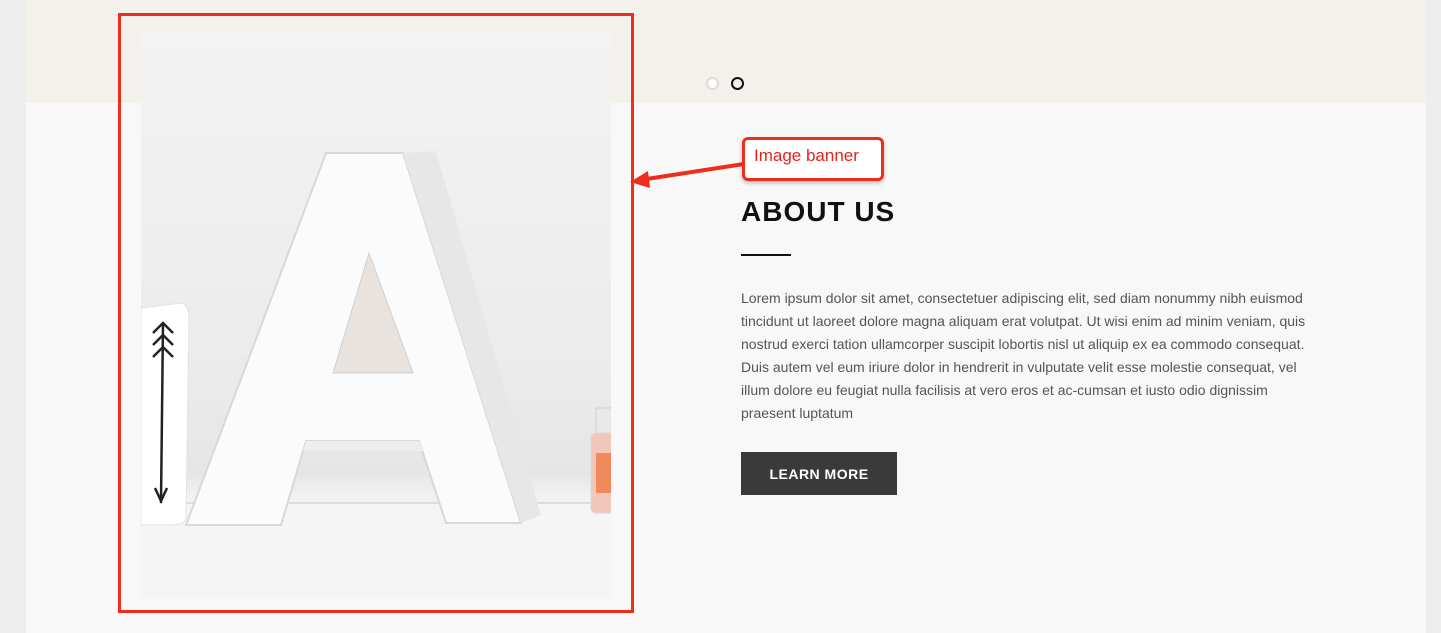 The image size is (1441, 633). I want to click on jar-icon, so click(600, 460).